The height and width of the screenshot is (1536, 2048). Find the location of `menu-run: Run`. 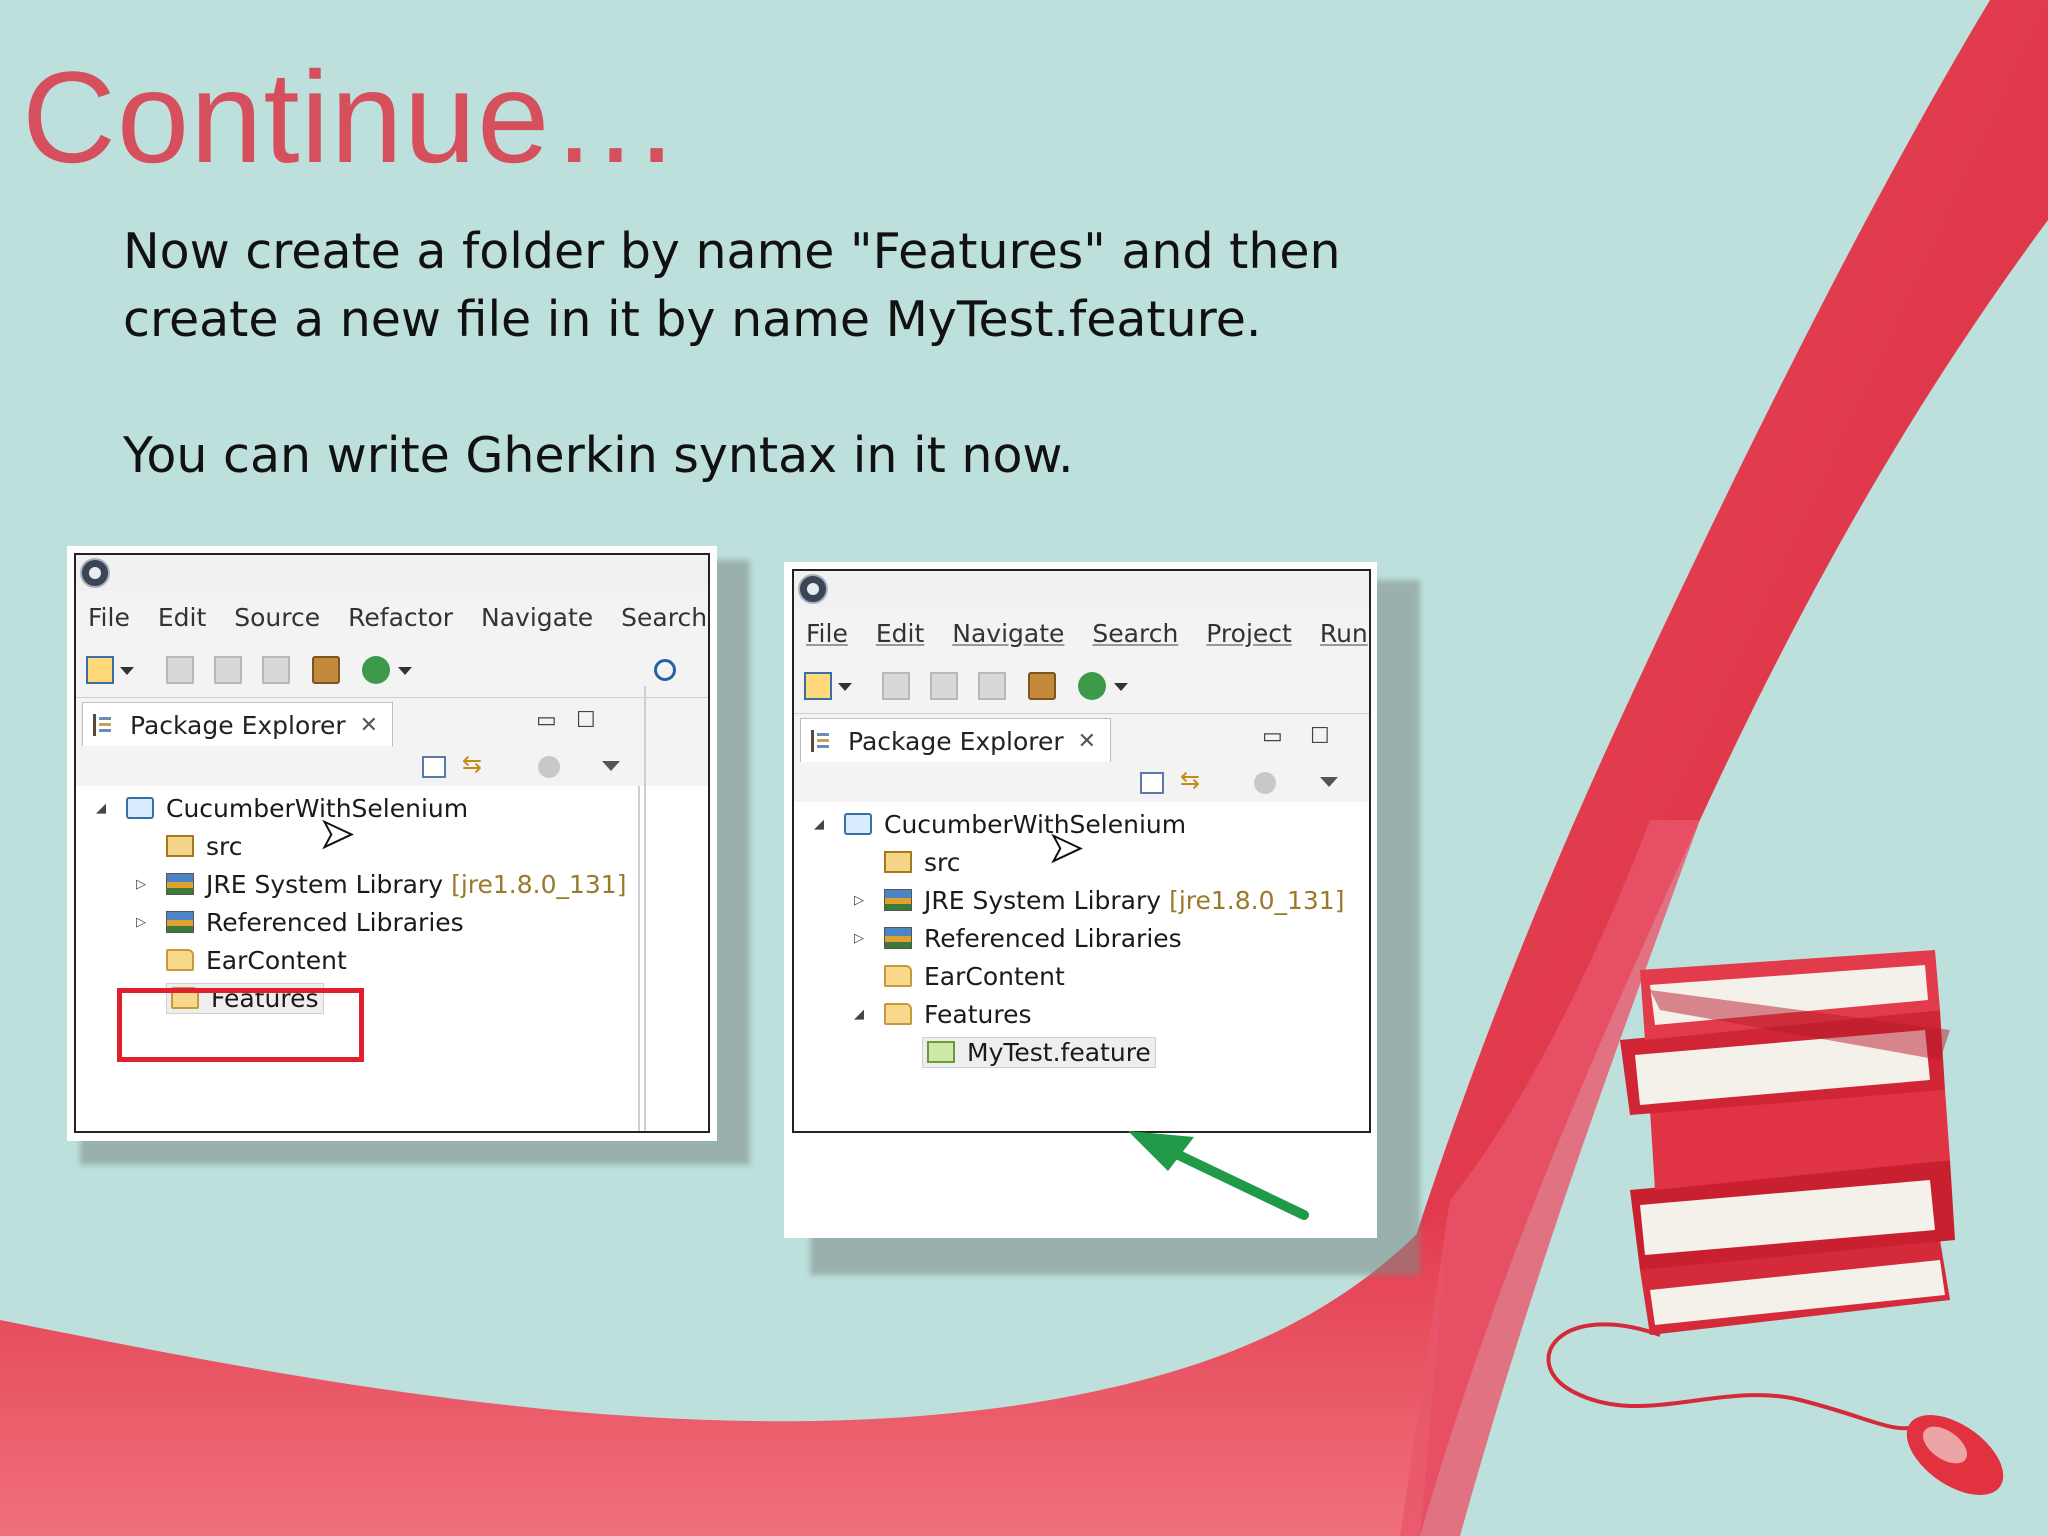

menu-run: Run is located at coordinates (1344, 633).